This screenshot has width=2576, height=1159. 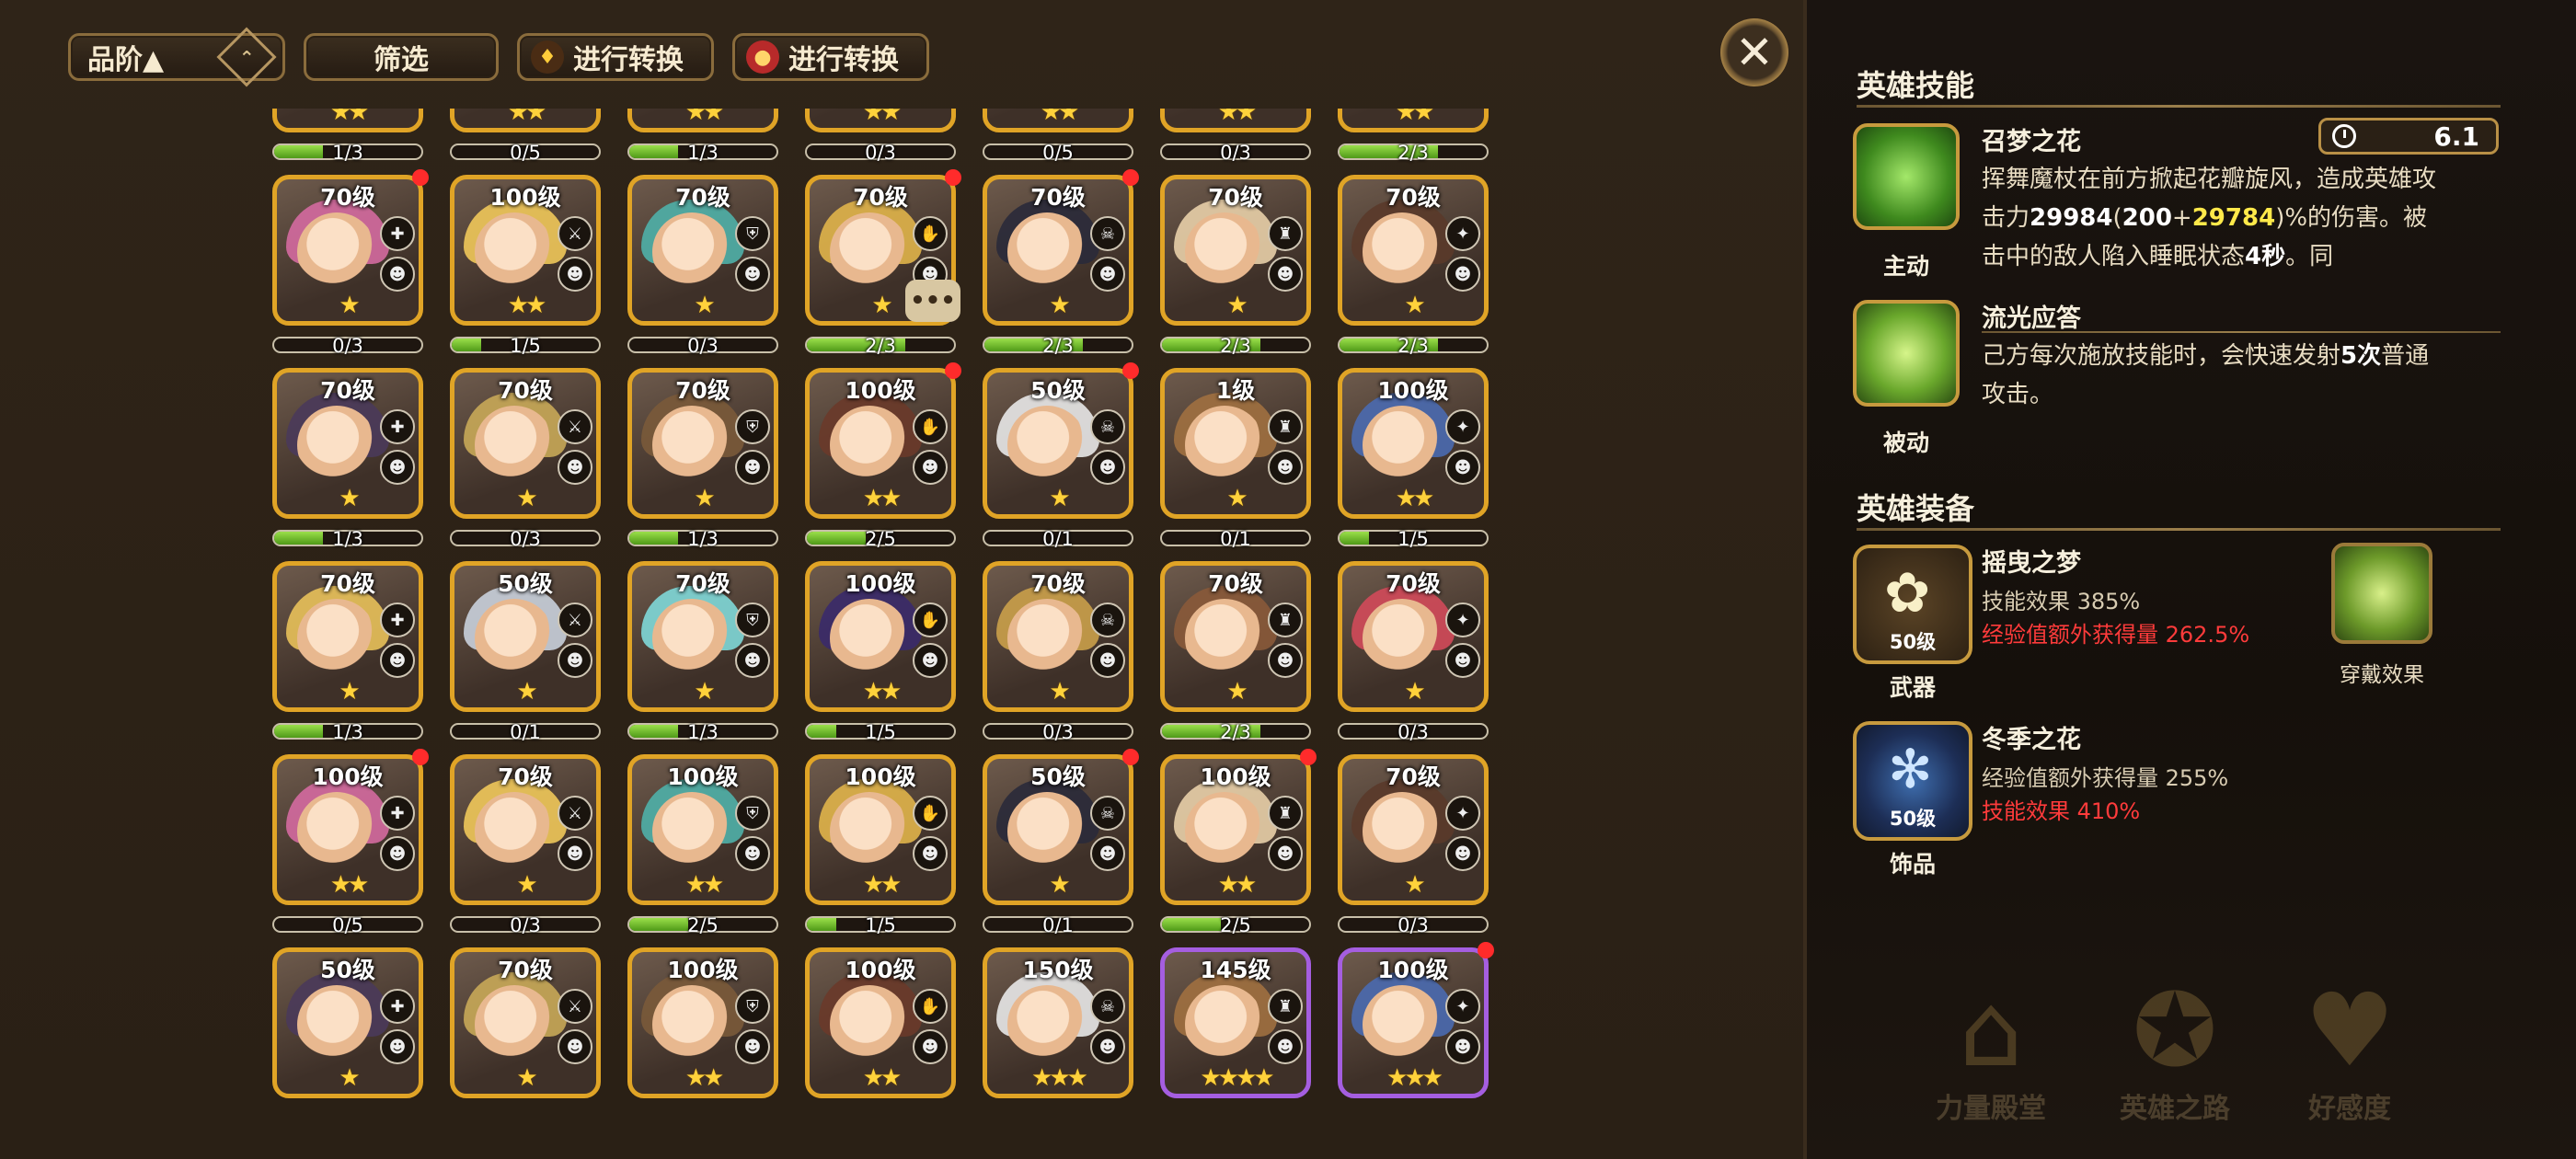 What do you see at coordinates (1906, 353) in the screenshot?
I see `skill2-icon` at bounding box center [1906, 353].